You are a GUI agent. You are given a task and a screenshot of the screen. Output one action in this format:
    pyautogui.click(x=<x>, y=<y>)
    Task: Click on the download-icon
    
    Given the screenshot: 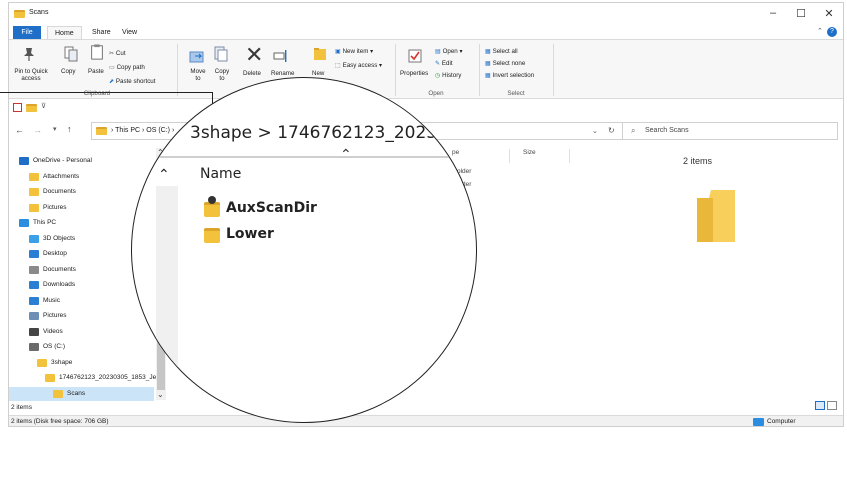 What is the action you would take?
    pyautogui.click(x=34, y=285)
    